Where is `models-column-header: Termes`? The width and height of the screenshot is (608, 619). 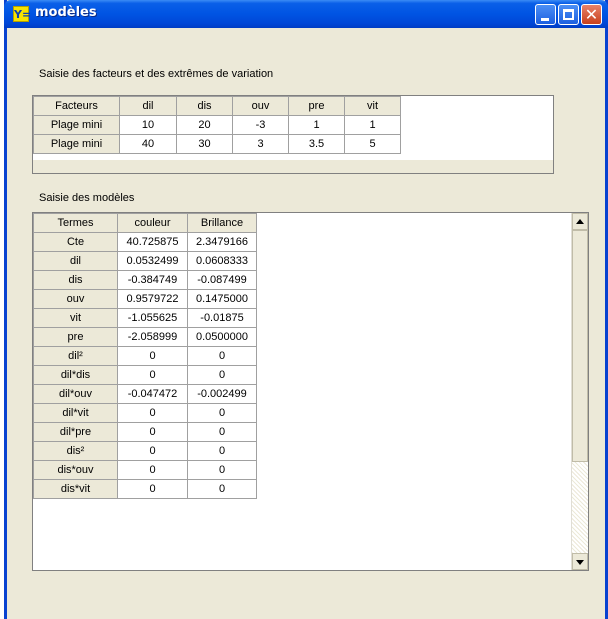
models-column-header: Termes is located at coordinates (75, 223).